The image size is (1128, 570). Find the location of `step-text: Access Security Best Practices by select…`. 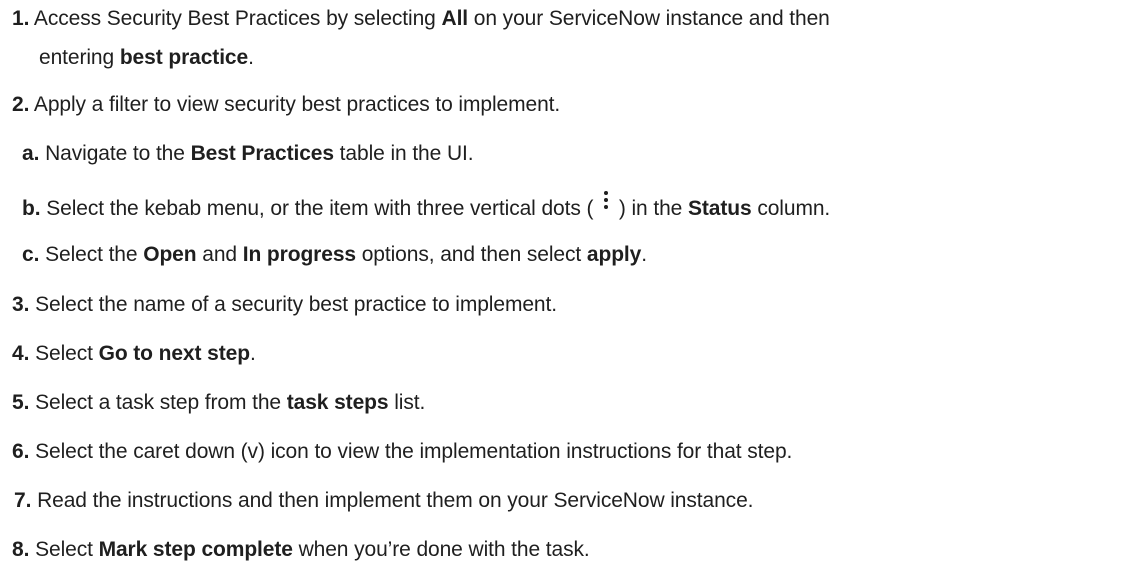

step-text: Access Security Best Practices by select… is located at coordinates (237, 18).